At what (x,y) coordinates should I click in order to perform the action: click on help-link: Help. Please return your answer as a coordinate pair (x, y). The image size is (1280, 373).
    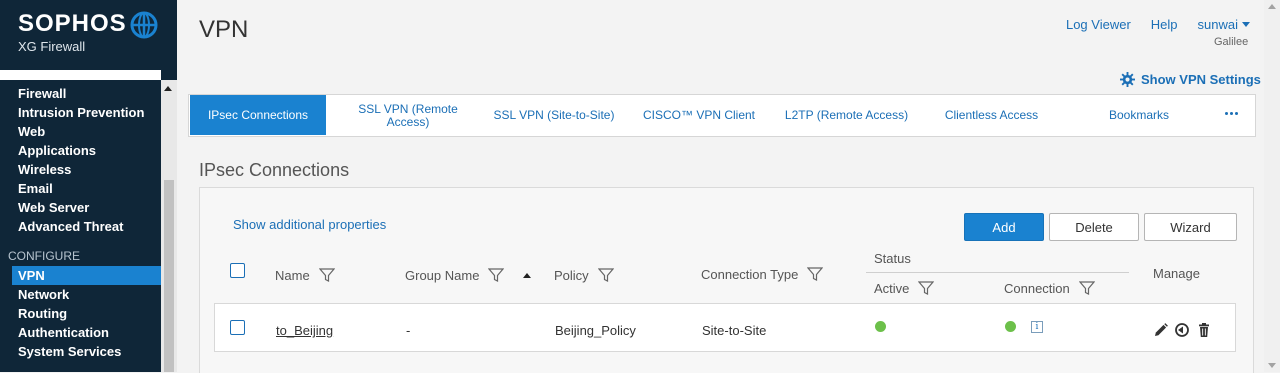
    Looking at the image, I should click on (1164, 24).